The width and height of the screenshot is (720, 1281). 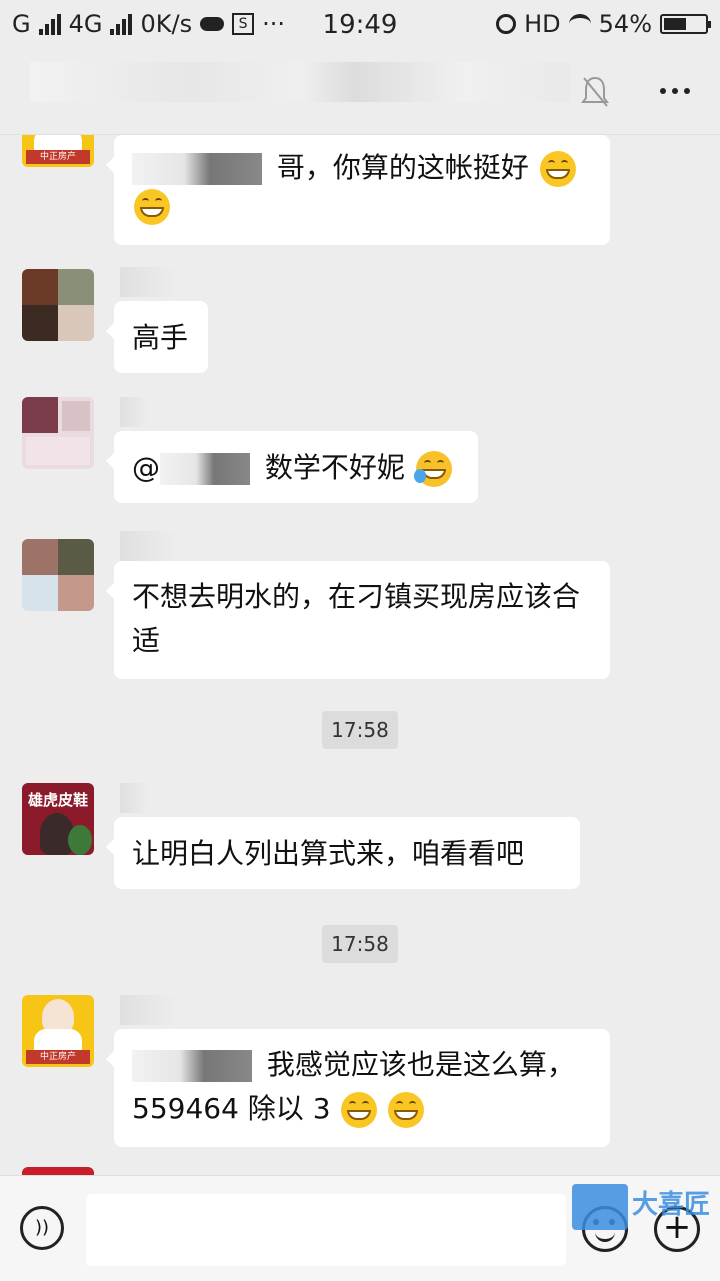 I want to click on avatar: 雄虎皮鞋, so click(x=58, y=819).